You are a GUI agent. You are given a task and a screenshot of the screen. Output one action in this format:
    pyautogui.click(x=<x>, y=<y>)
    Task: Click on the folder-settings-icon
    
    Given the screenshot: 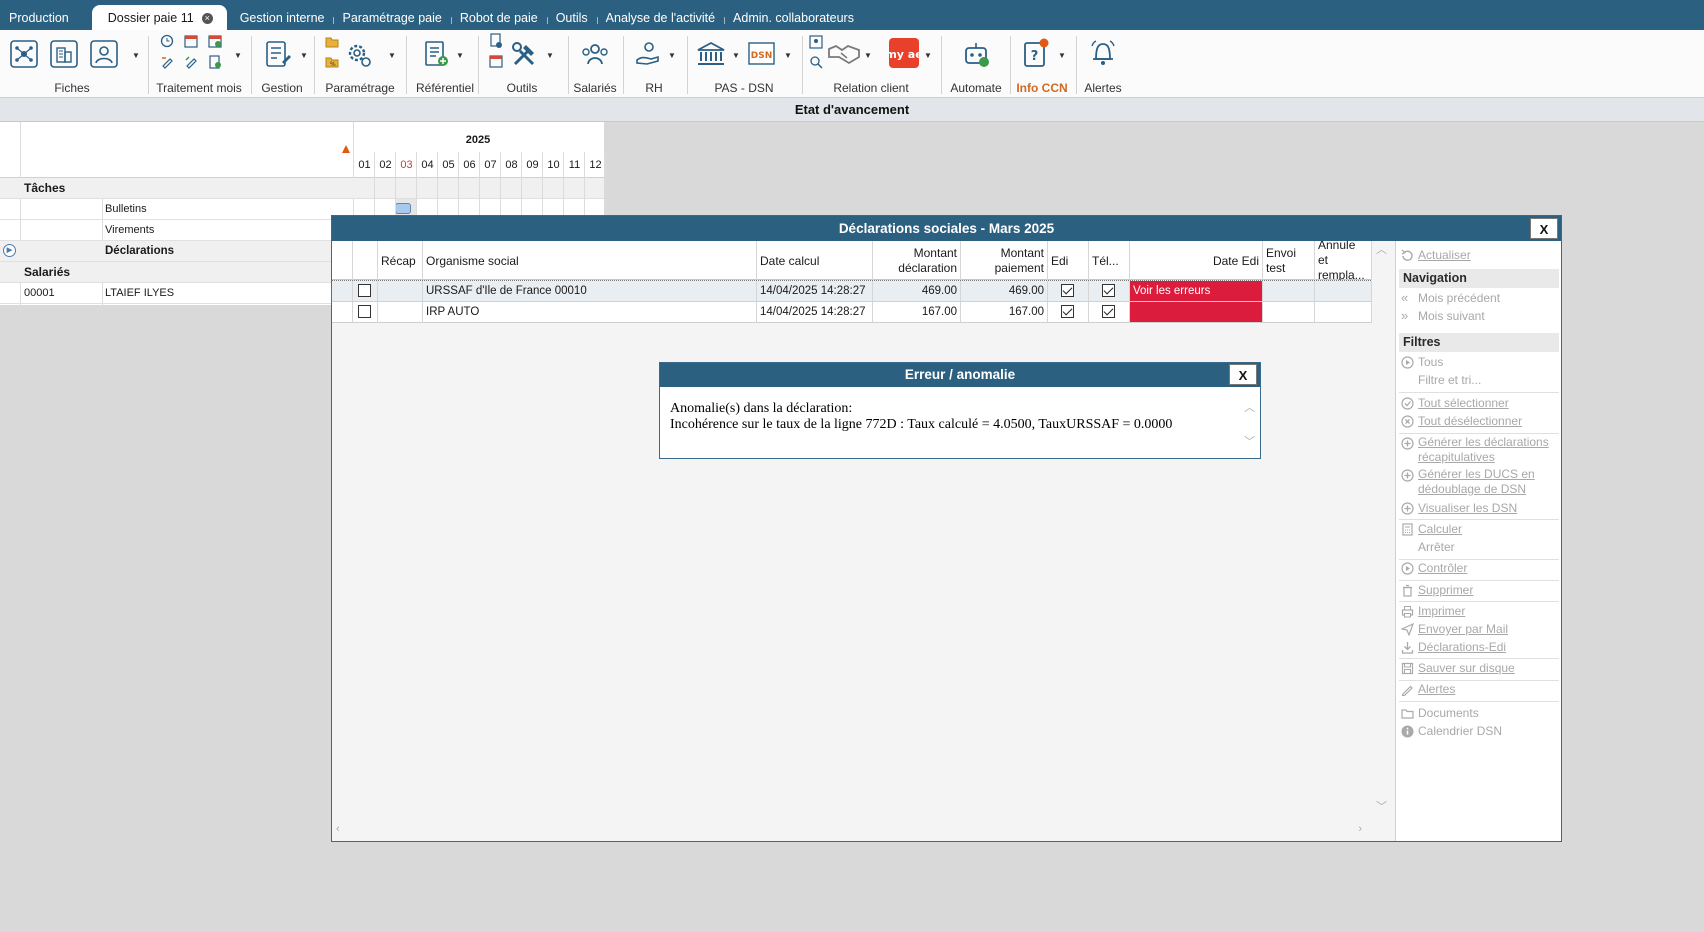 What is the action you would take?
    pyautogui.click(x=332, y=42)
    